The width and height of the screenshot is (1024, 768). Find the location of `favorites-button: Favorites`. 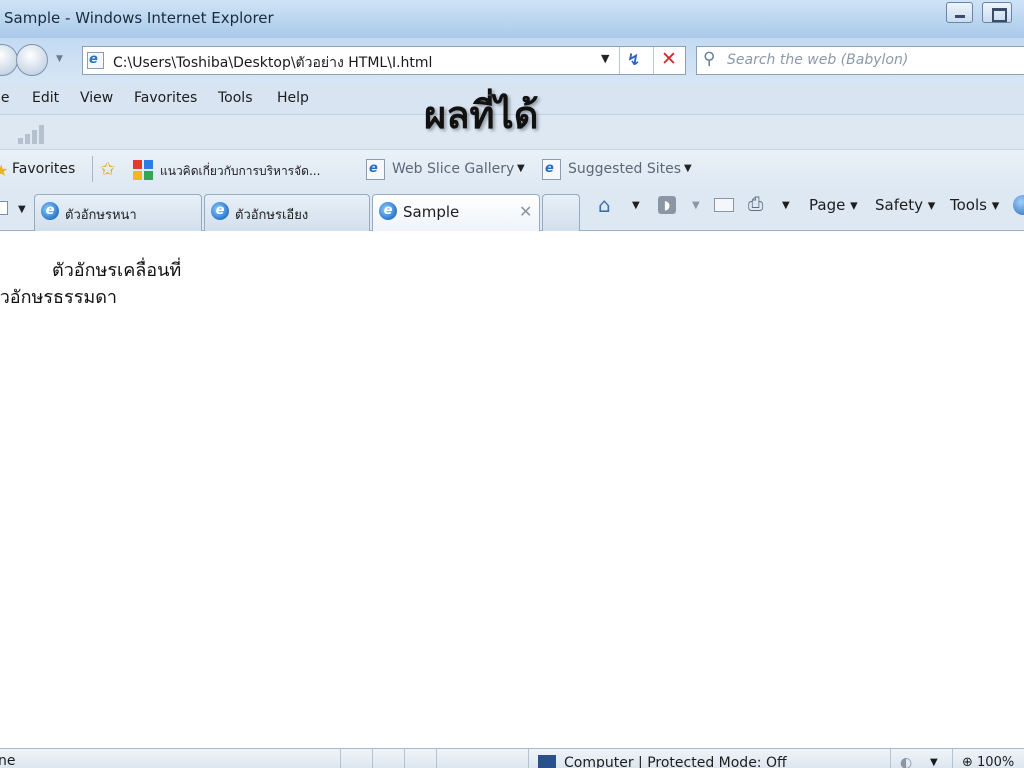

favorites-button: Favorites is located at coordinates (43, 169).